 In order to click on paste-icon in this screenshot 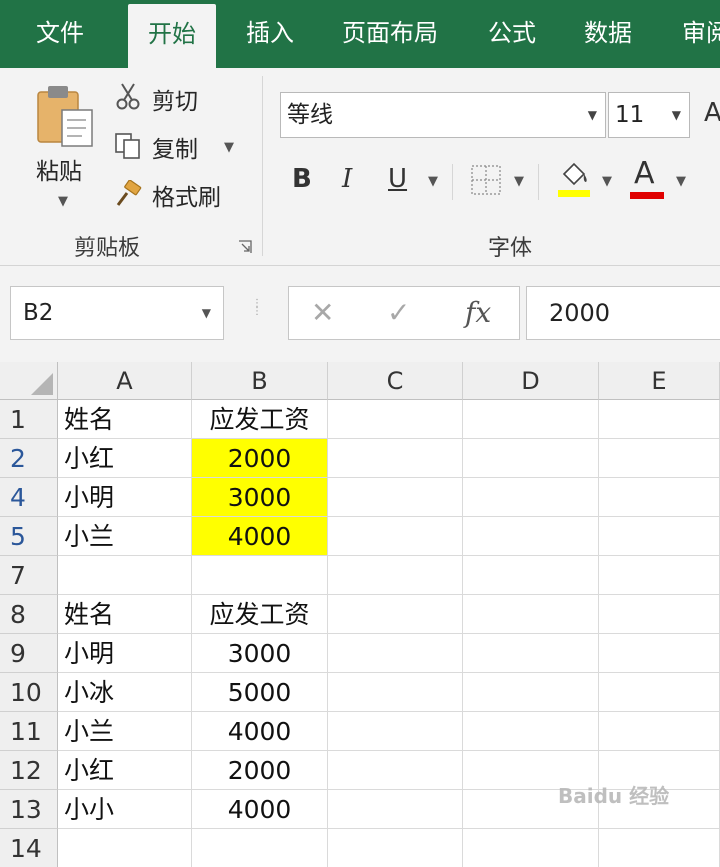, I will do `click(65, 116)`.